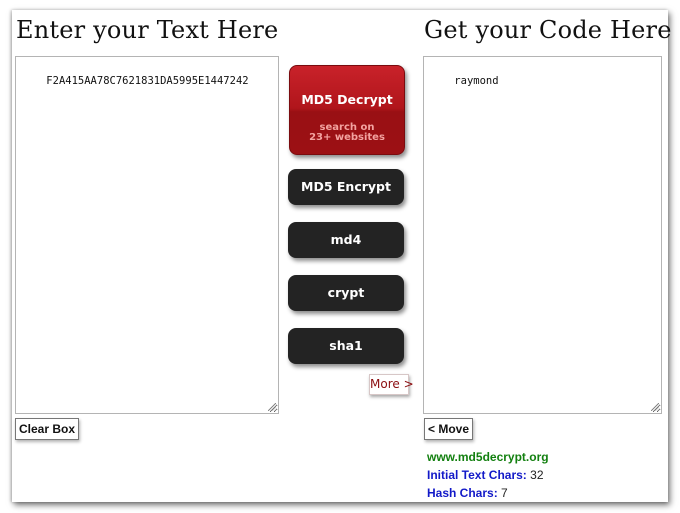 The width and height of the screenshot is (680, 513). Describe the element at coordinates (504, 493) in the screenshot. I see `hash-chars-value: 7` at that location.